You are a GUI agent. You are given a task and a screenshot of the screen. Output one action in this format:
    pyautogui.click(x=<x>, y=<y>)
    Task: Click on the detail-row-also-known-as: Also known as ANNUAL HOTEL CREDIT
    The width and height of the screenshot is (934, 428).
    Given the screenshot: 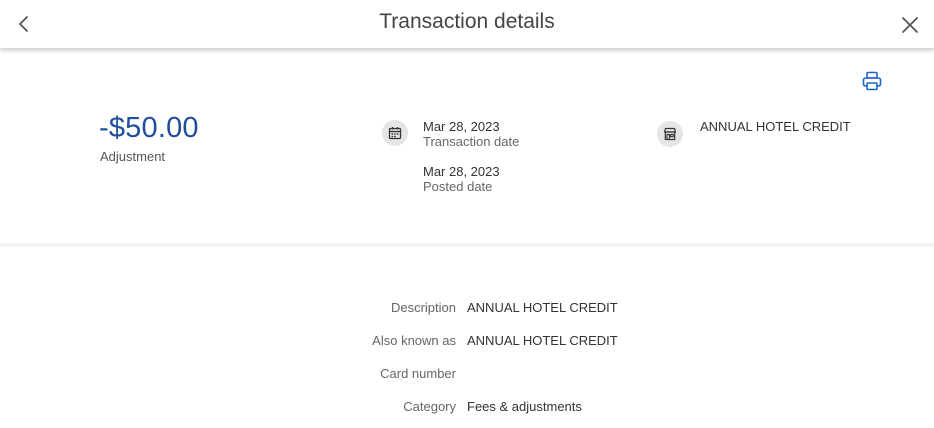 What is the action you would take?
    pyautogui.click(x=467, y=342)
    